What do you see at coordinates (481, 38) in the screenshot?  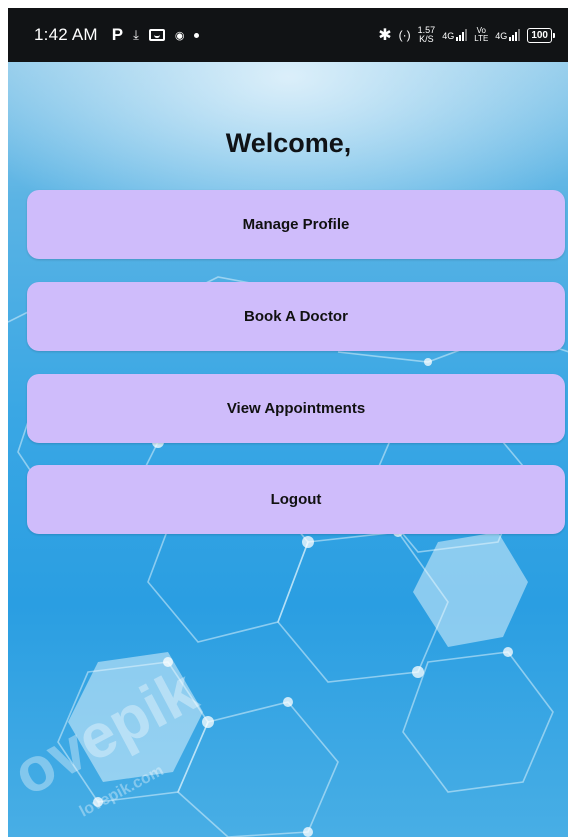 I see `volte-bottom: LTE` at bounding box center [481, 38].